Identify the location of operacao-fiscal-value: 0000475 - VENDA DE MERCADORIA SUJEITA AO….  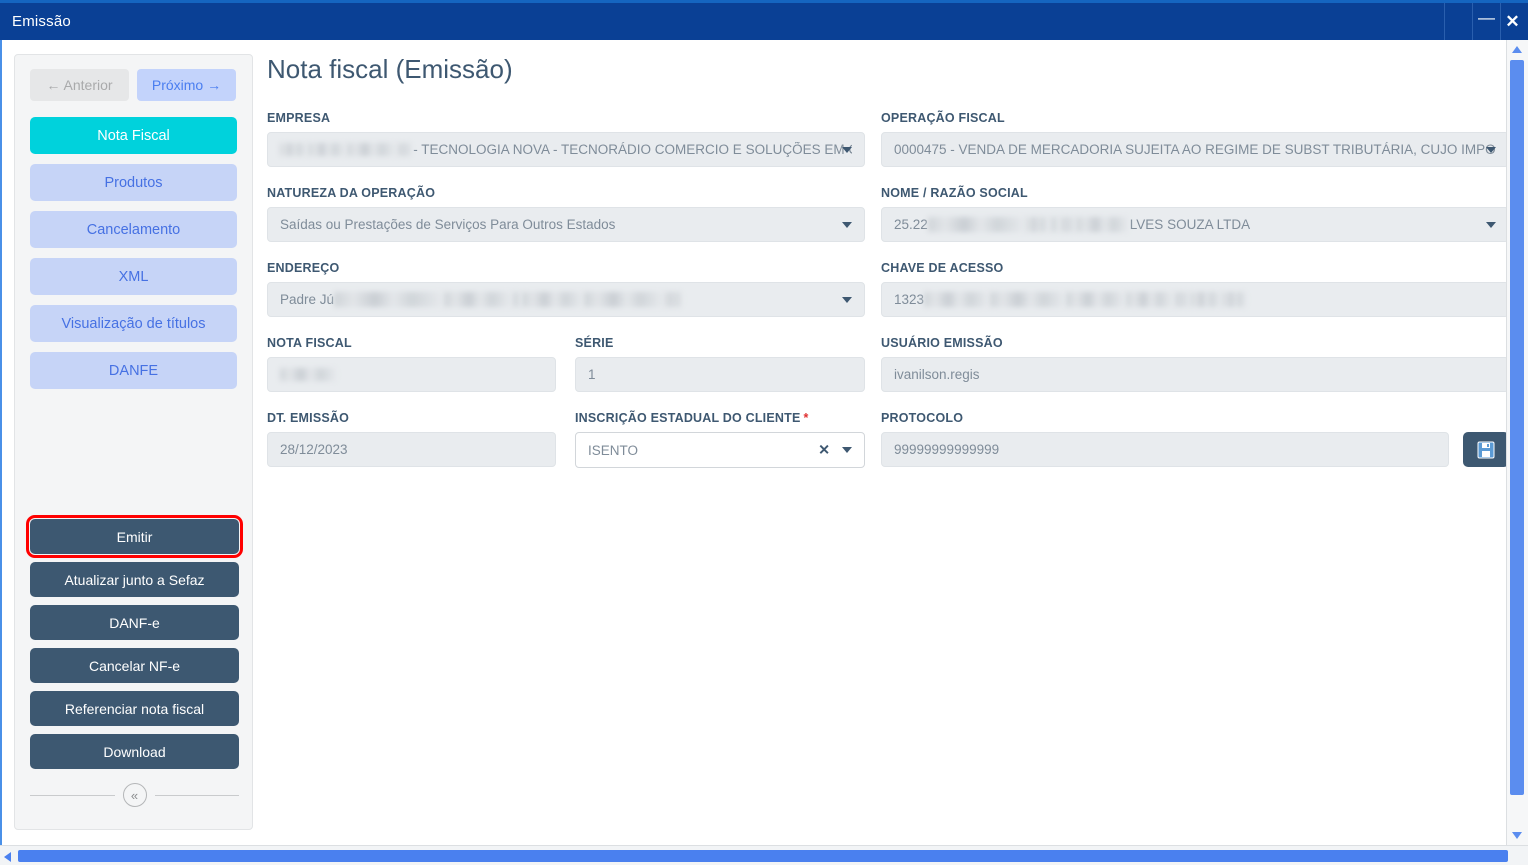
(1195, 149).